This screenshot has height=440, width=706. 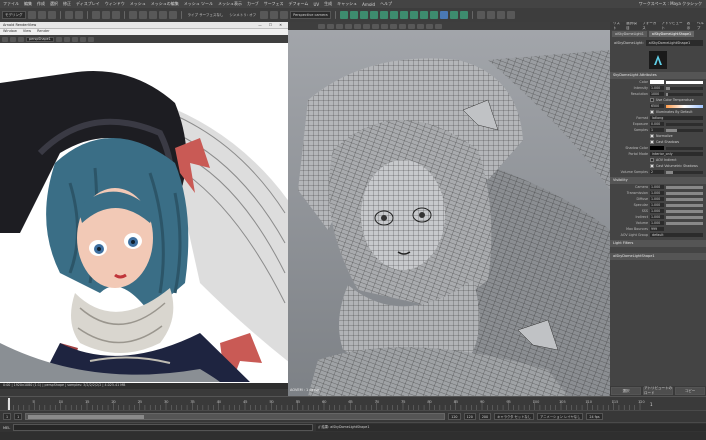 What do you see at coordinates (500, 15) in the screenshot?
I see `channel-box-icon` at bounding box center [500, 15].